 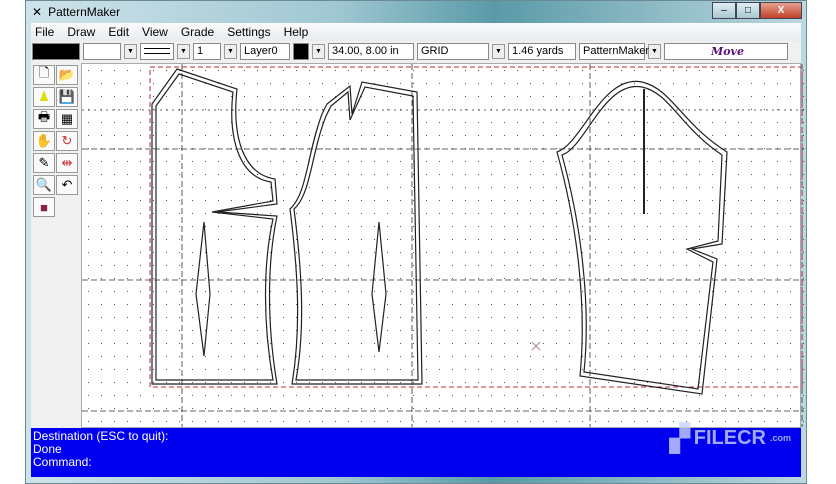 I want to click on fill-select, so click(x=102, y=51).